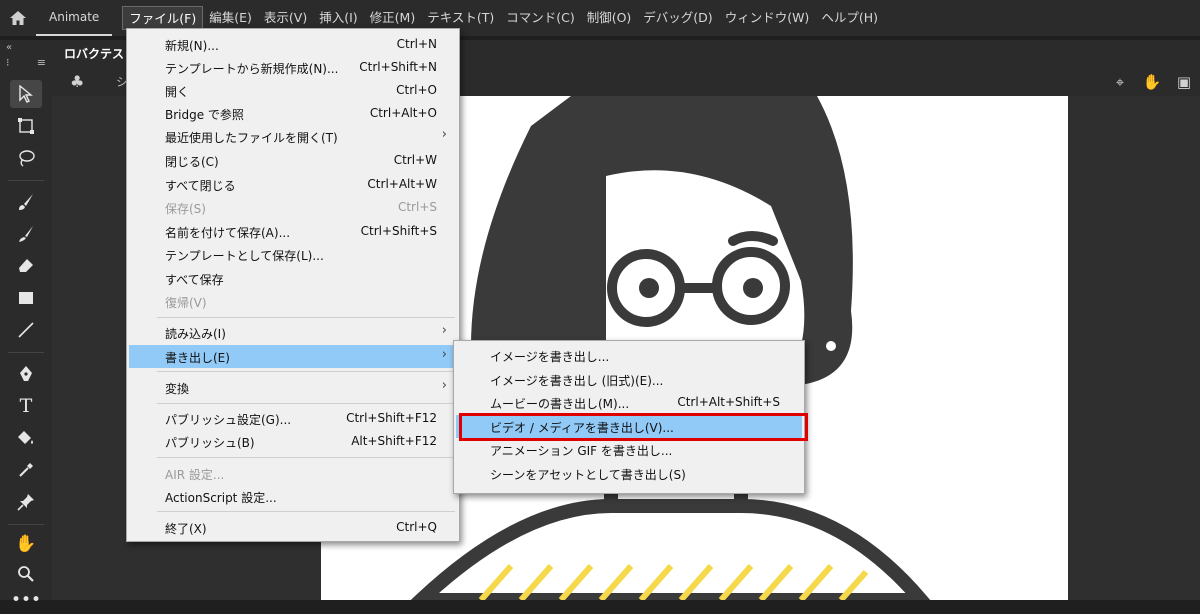 This screenshot has width=1200, height=614. I want to click on fluid-brush-tool, so click(26, 202).